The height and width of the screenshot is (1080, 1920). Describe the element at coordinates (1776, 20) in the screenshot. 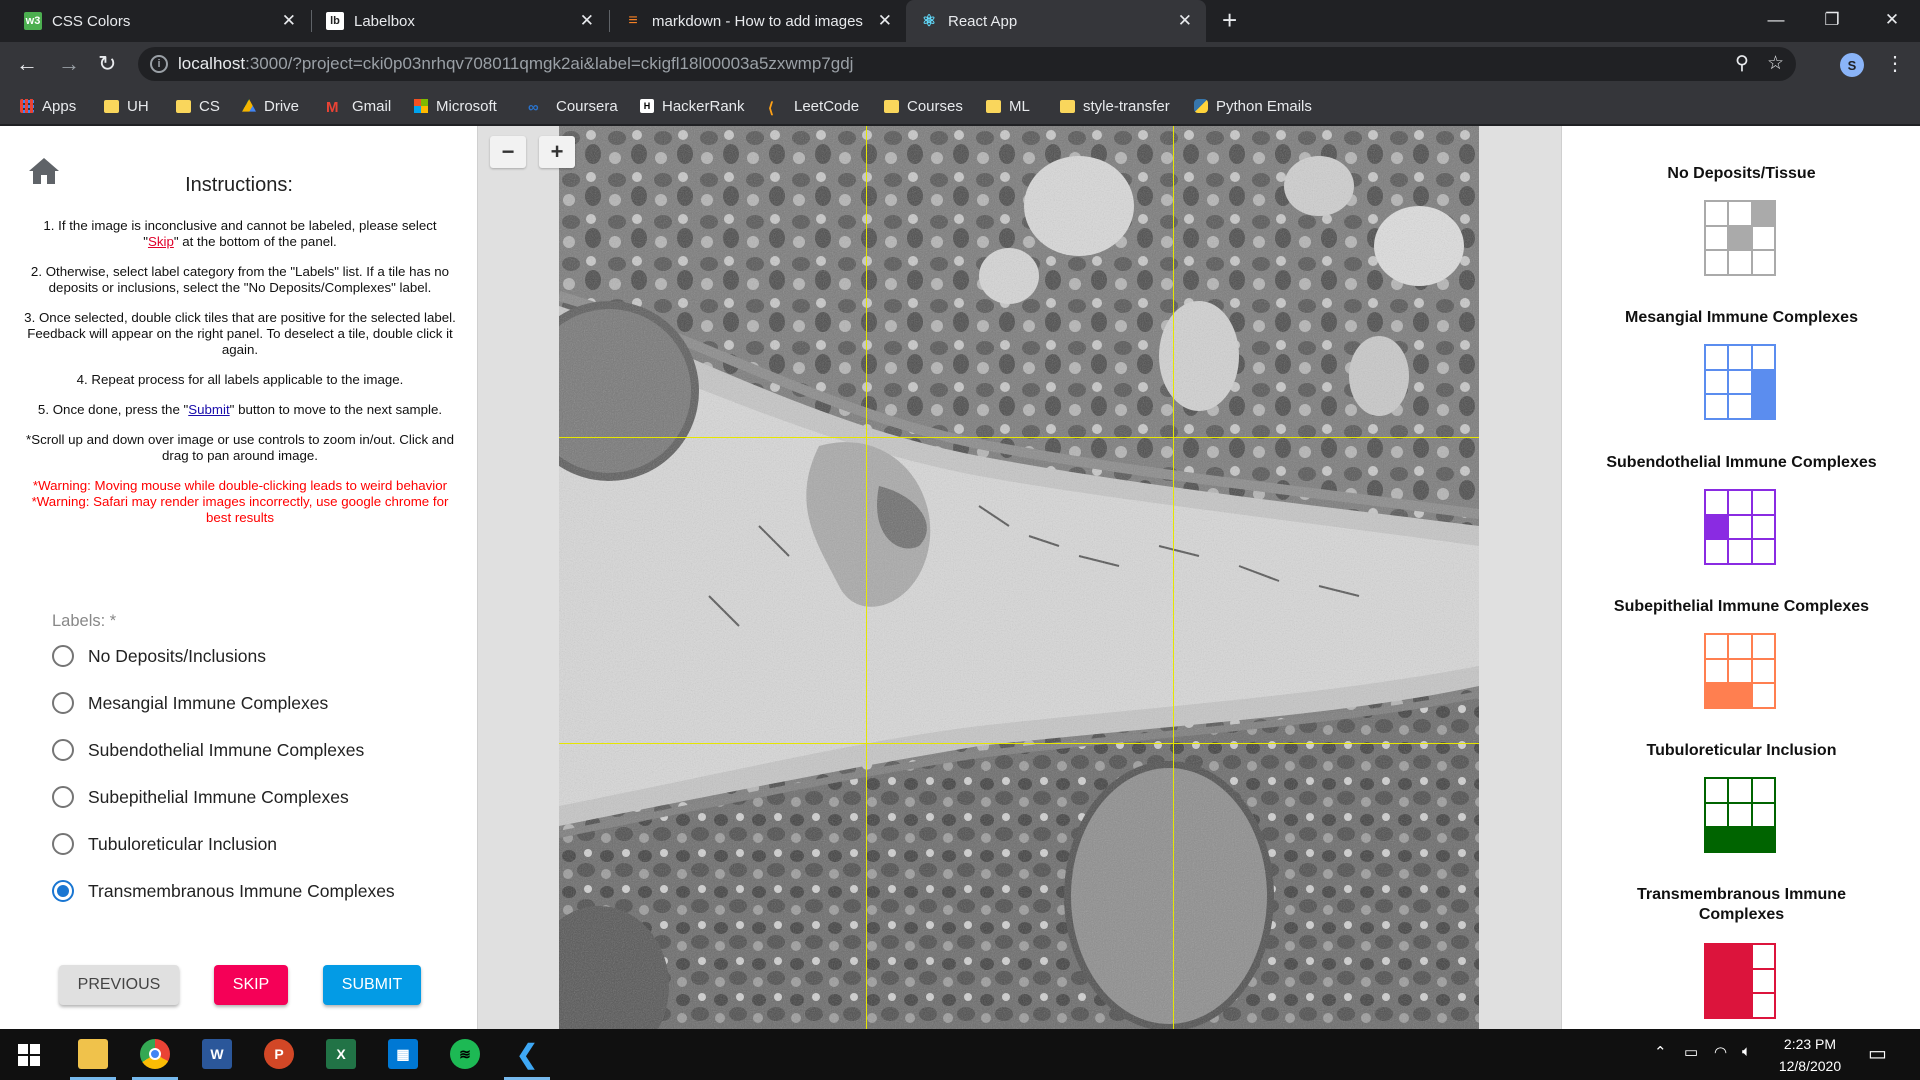

I see `minimize-icon: —` at that location.